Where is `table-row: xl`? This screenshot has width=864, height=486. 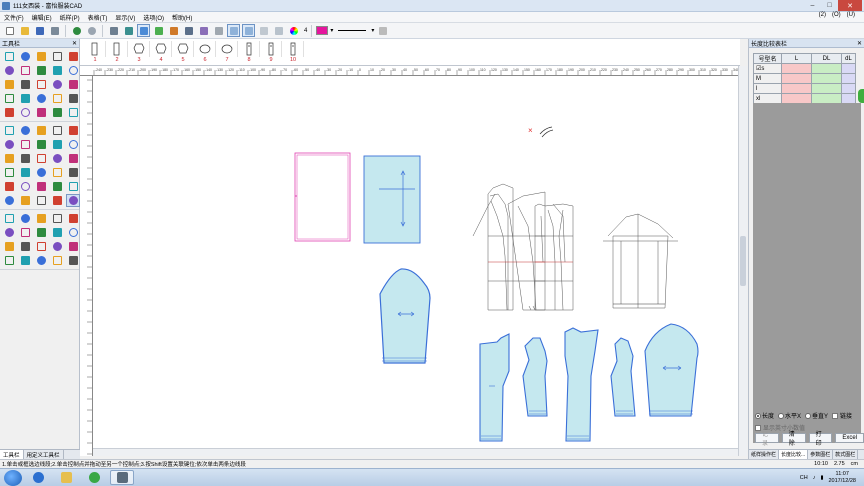
table-row: xl is located at coordinates (804, 98).